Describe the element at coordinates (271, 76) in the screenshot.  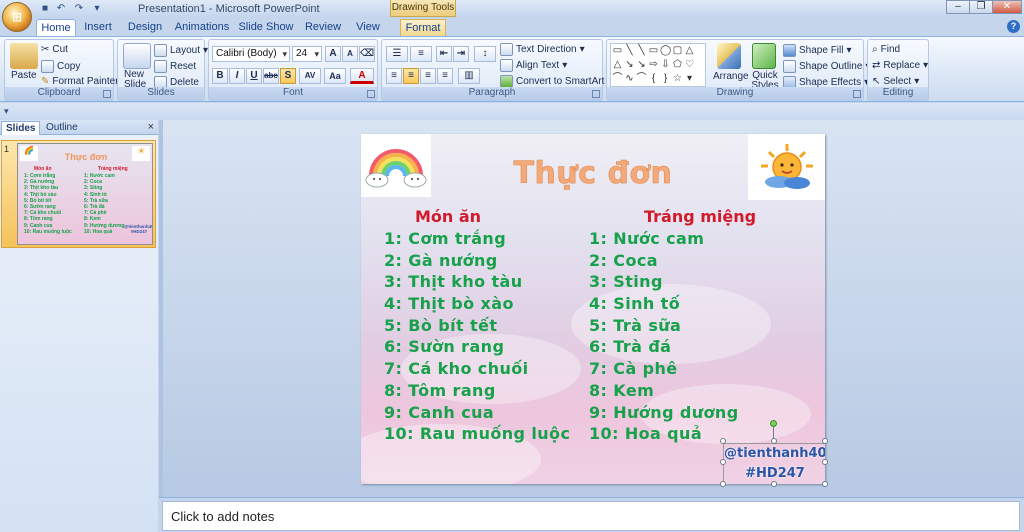
I see `strikethrough-button: abc` at that location.